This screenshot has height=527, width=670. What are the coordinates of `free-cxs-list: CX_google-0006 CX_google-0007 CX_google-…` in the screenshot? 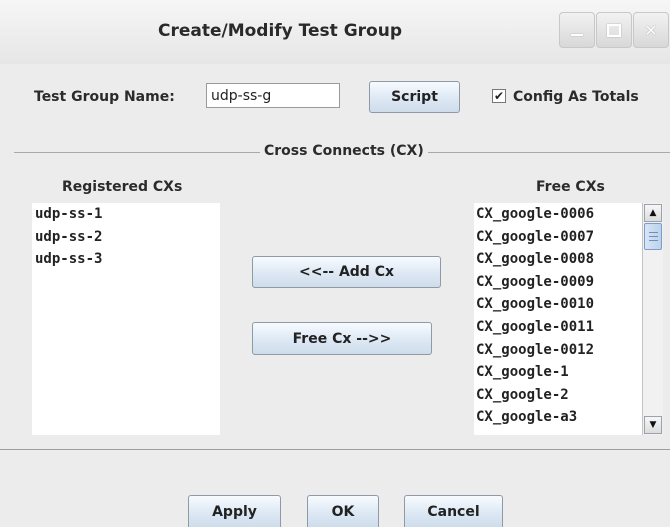 It's located at (558, 319).